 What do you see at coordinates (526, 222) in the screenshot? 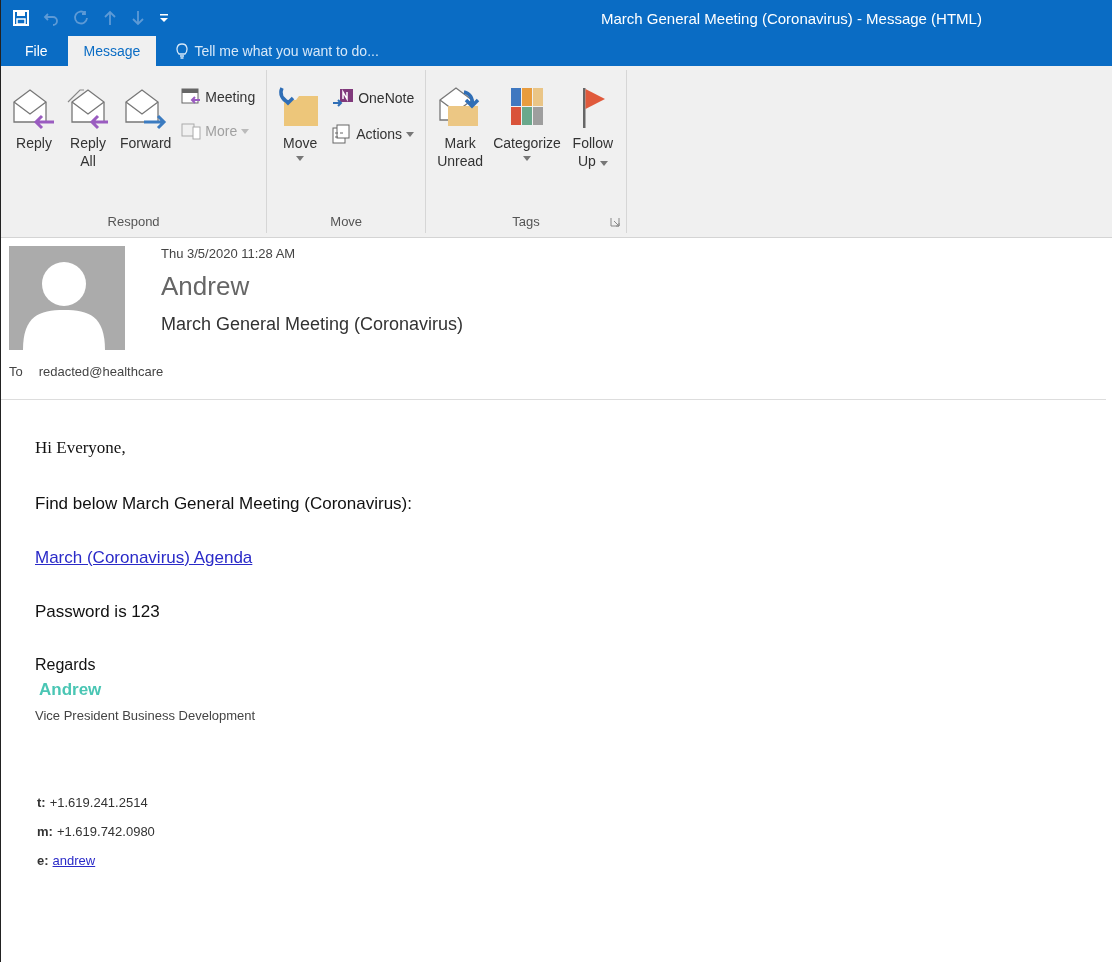
I see `group-label: Tags` at bounding box center [526, 222].